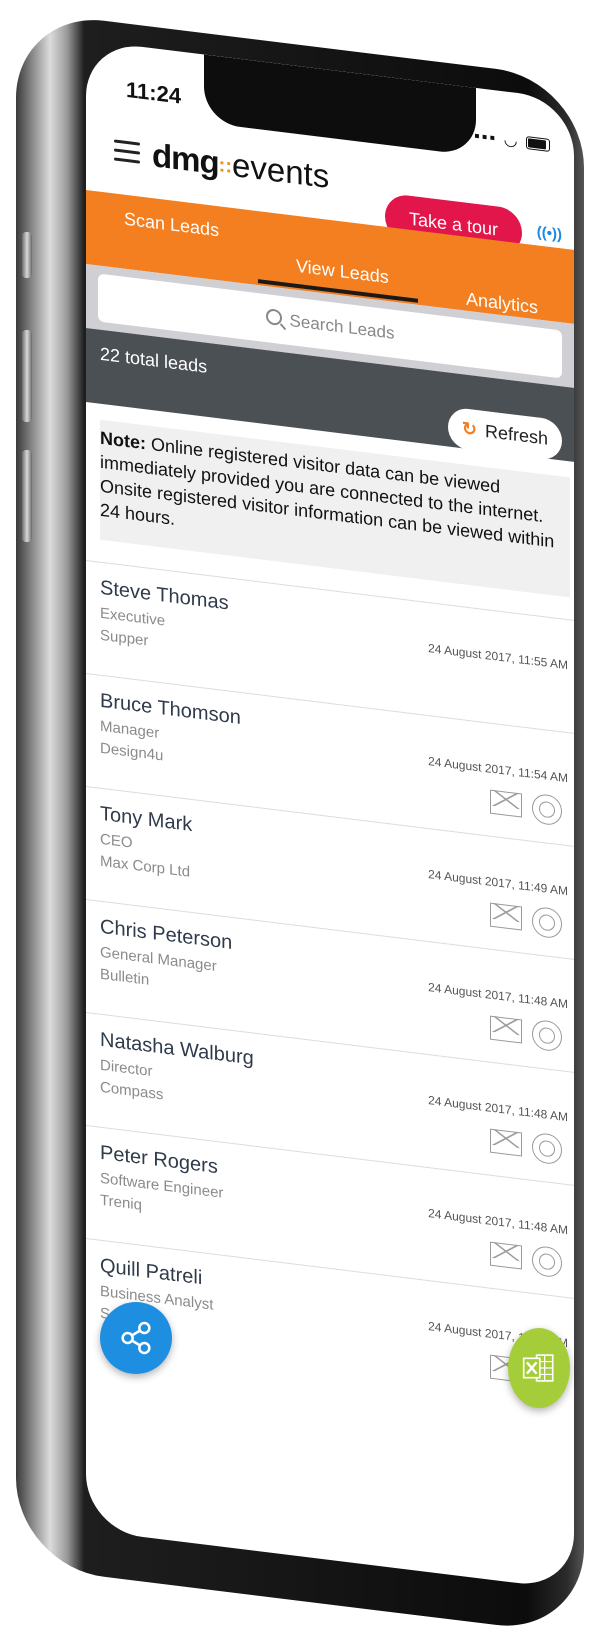  I want to click on battery-icon, so click(538, 144).